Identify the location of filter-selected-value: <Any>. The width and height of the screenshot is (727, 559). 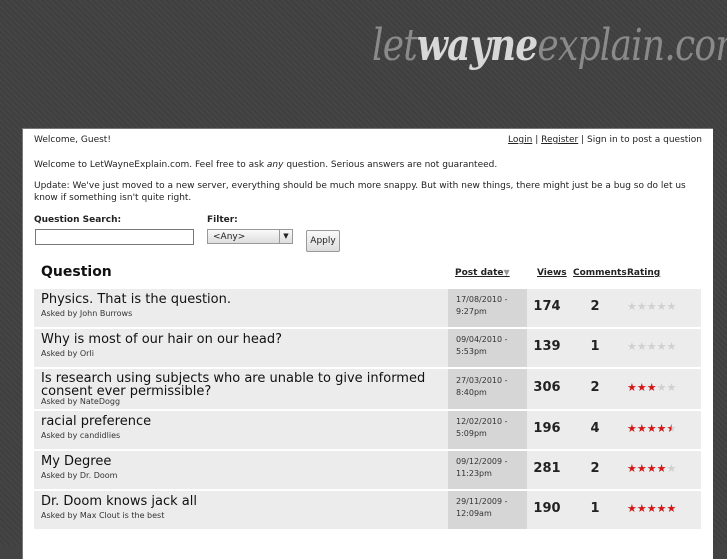
(229, 237).